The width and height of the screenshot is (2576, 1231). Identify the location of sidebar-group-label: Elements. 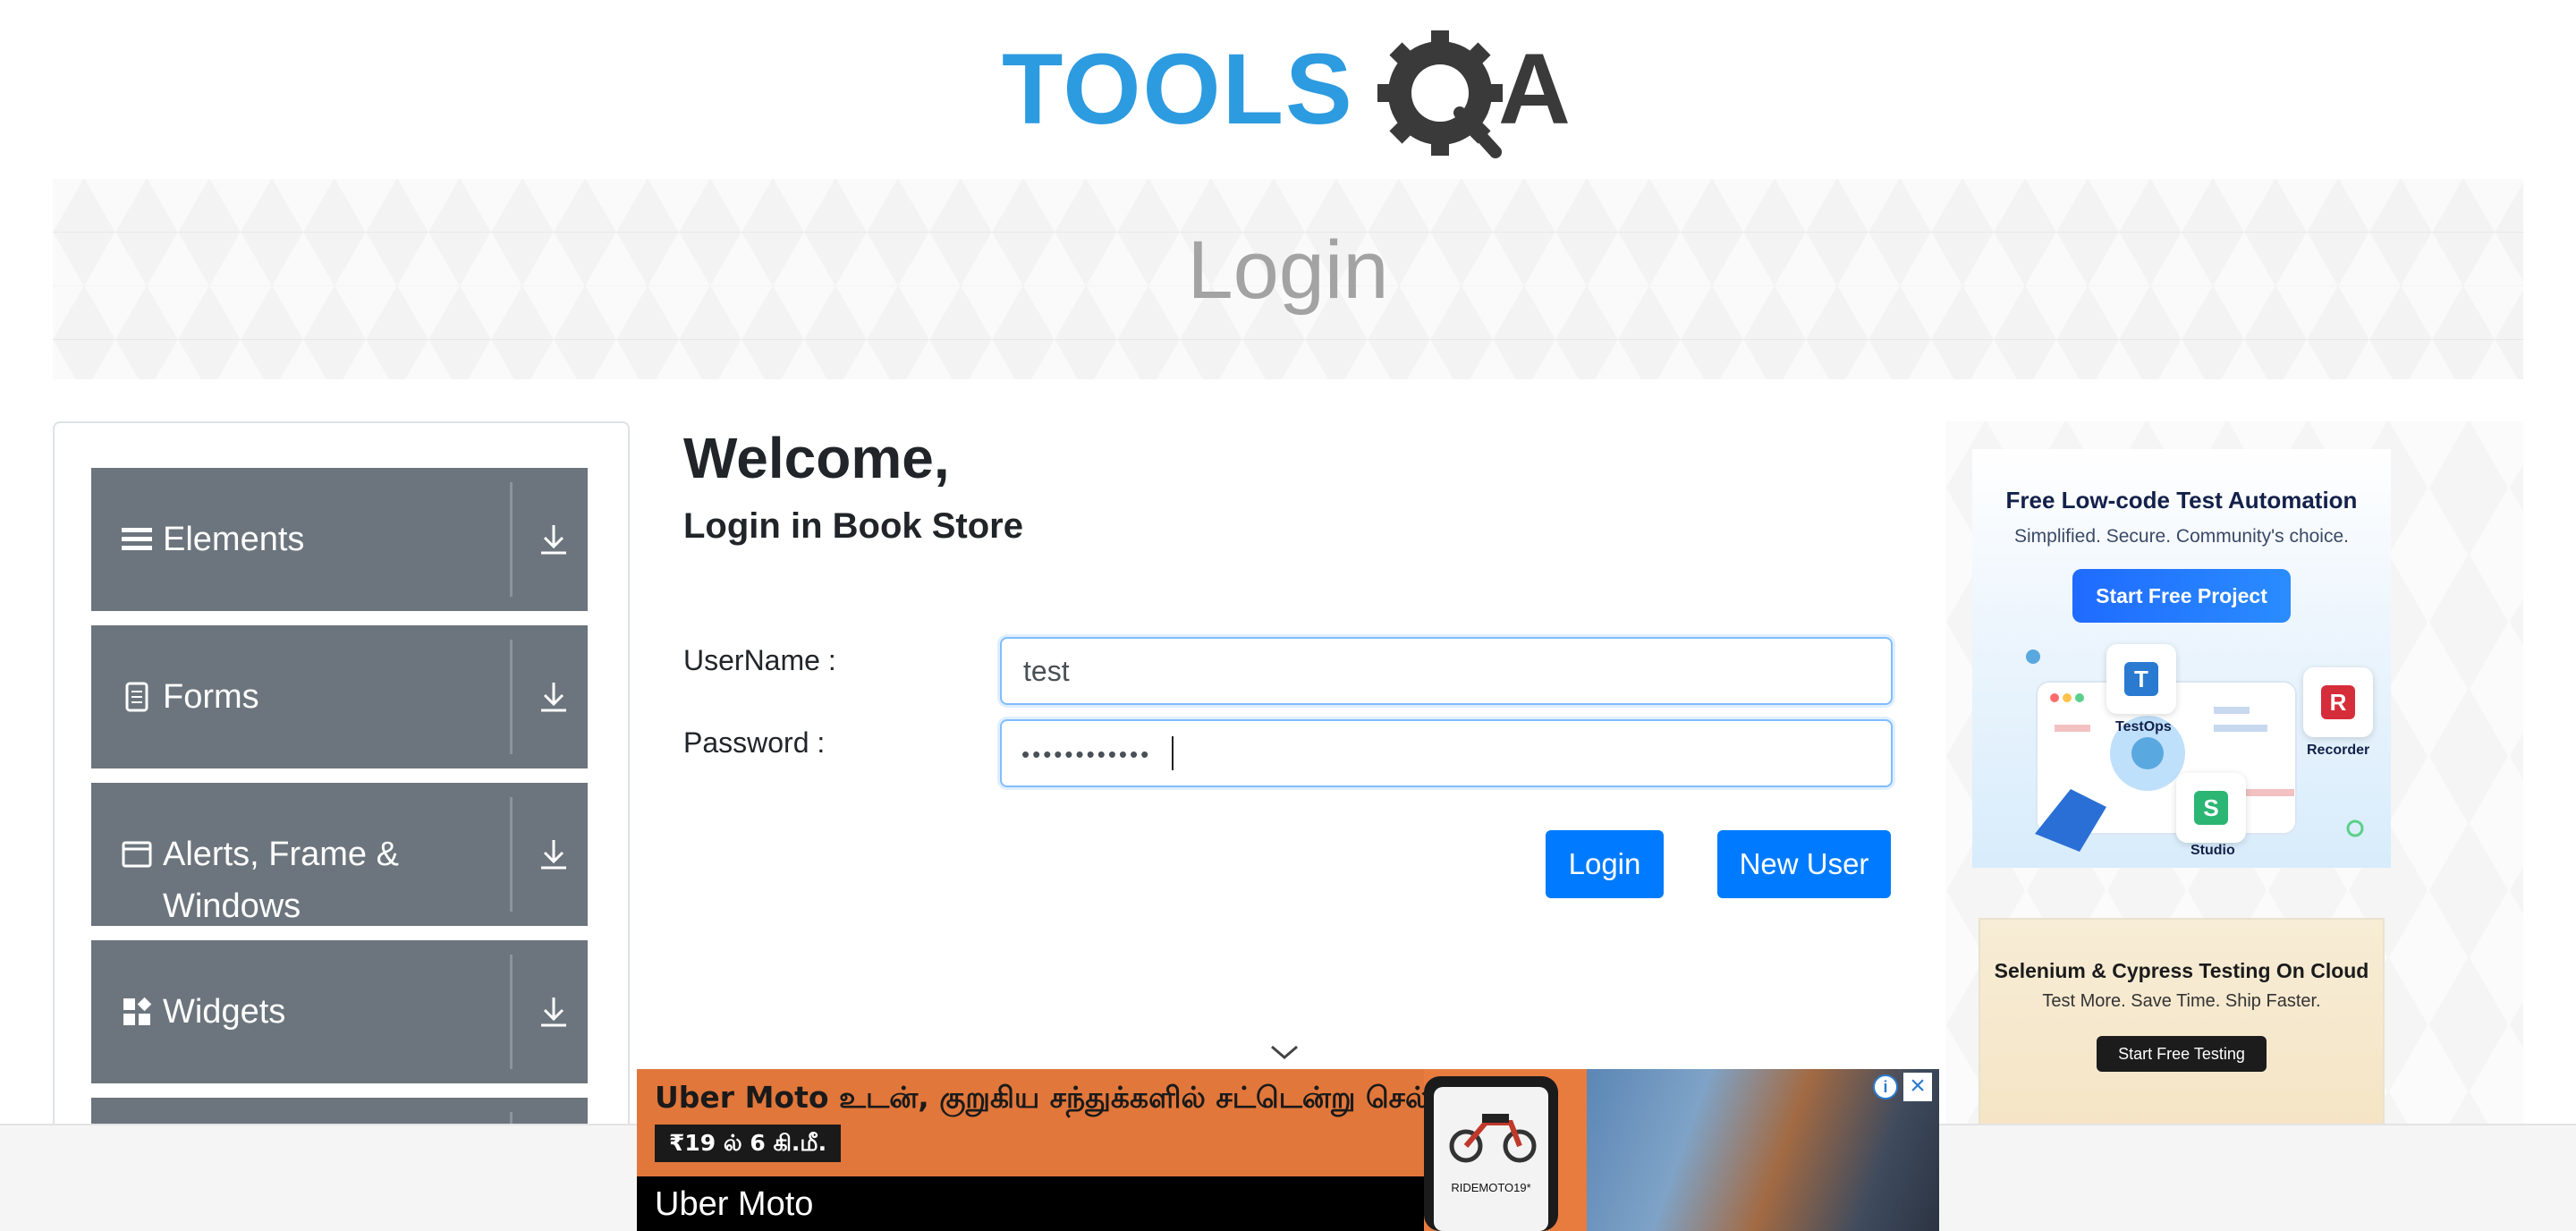
(234, 539).